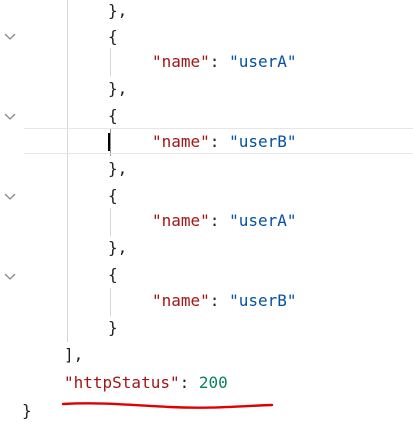  What do you see at coordinates (109, 142) in the screenshot?
I see `text-cursor` at bounding box center [109, 142].